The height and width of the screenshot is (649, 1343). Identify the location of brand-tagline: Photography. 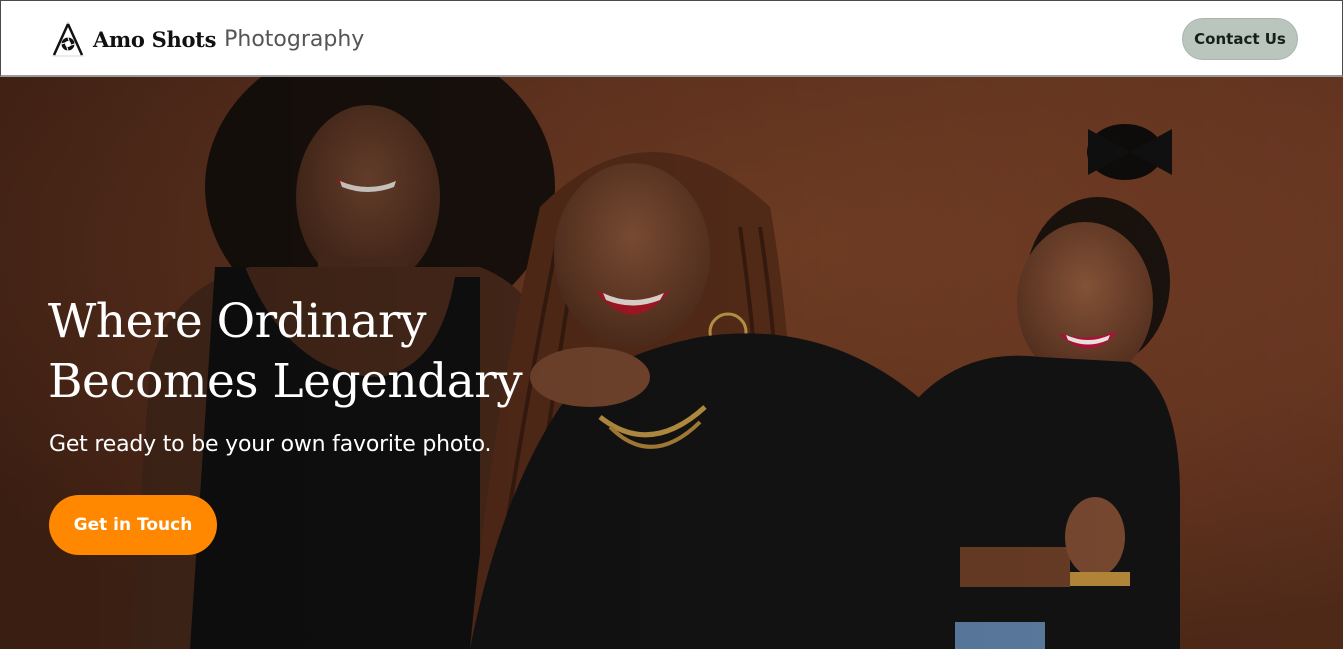
(294, 39).